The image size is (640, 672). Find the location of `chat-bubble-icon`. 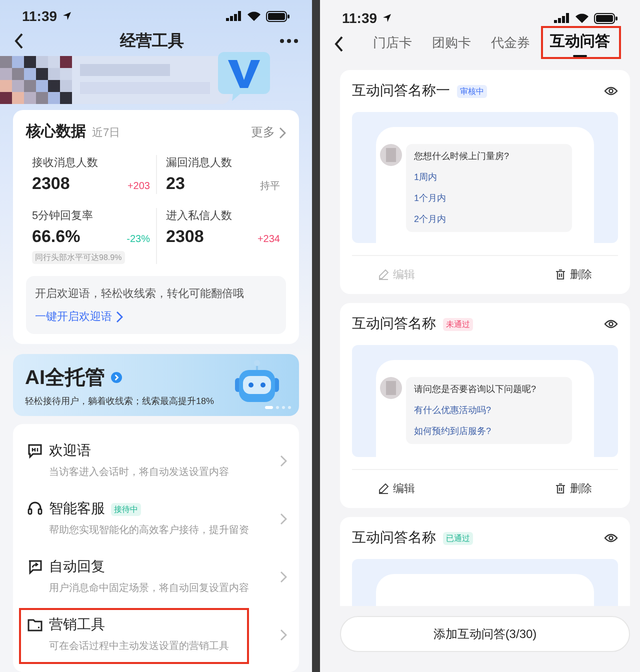

chat-bubble-icon is located at coordinates (35, 451).